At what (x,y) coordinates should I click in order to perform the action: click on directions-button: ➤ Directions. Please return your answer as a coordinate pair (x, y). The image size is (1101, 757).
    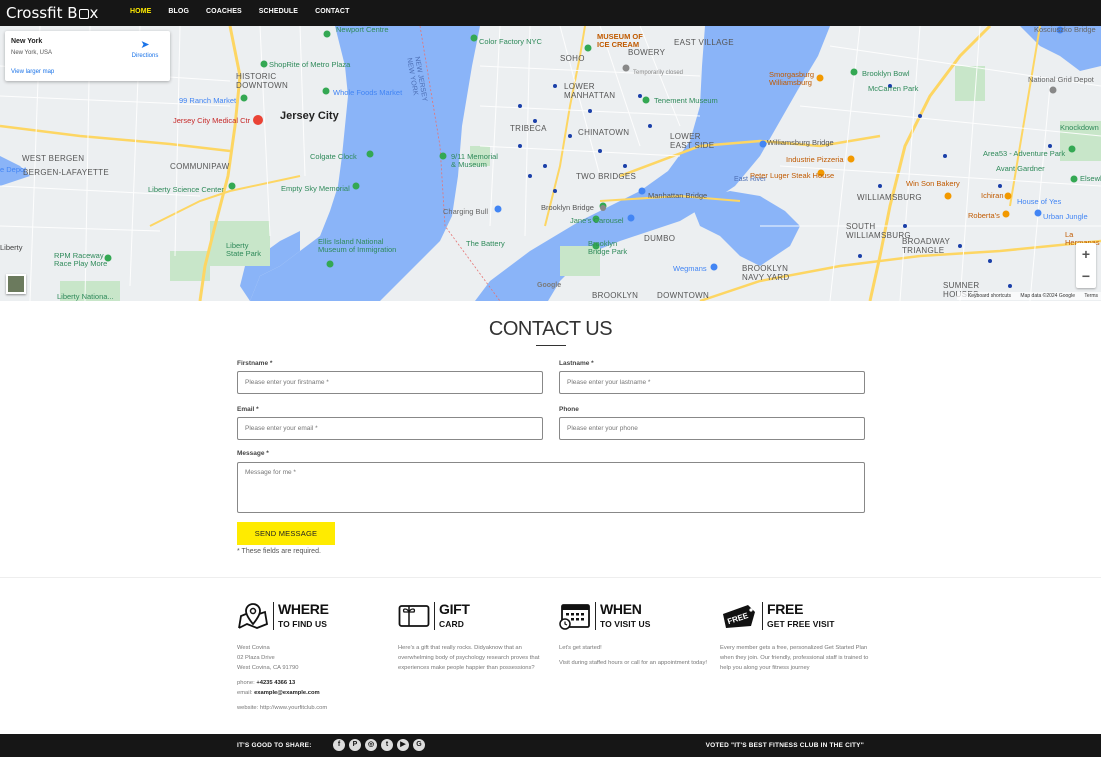
    Looking at the image, I should click on (145, 49).